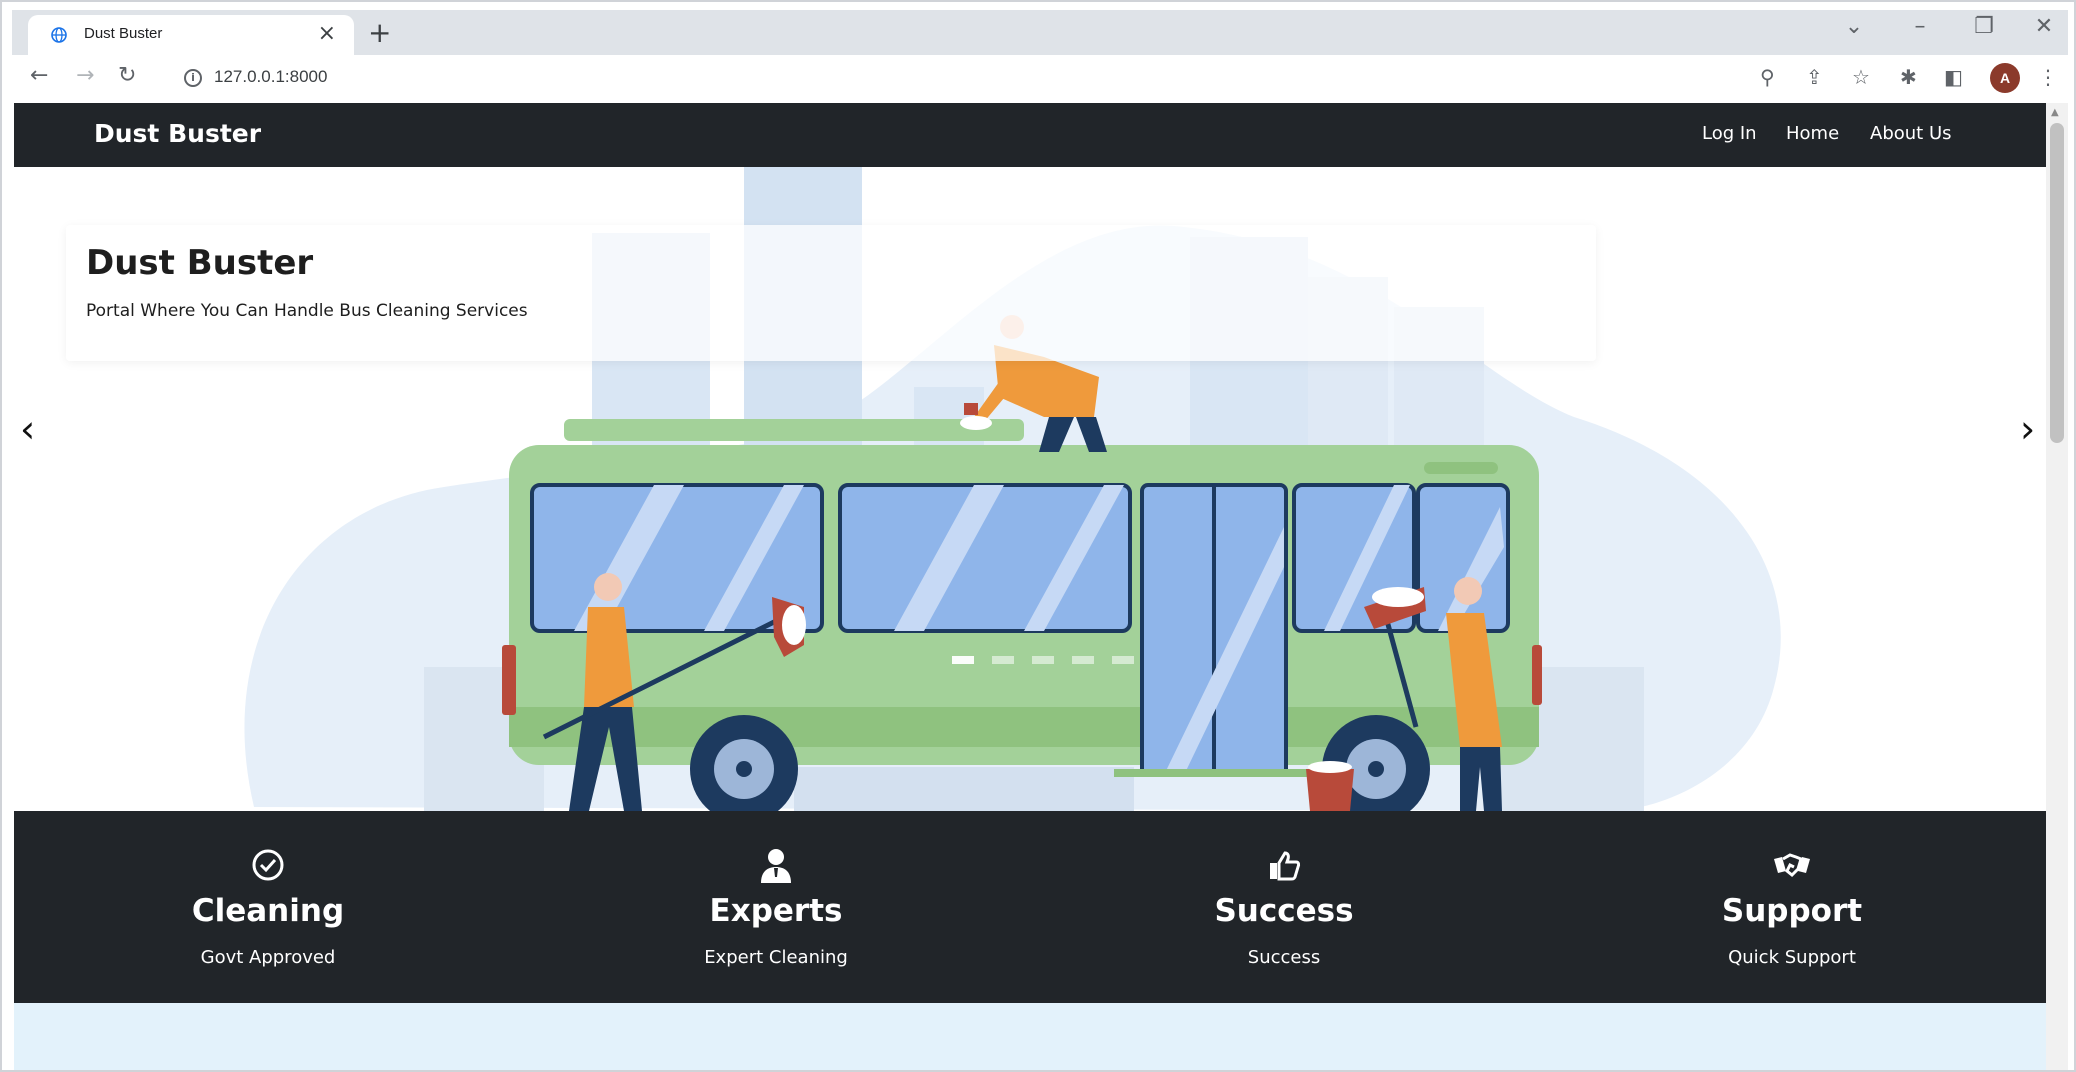  I want to click on info-icon: i, so click(193, 78).